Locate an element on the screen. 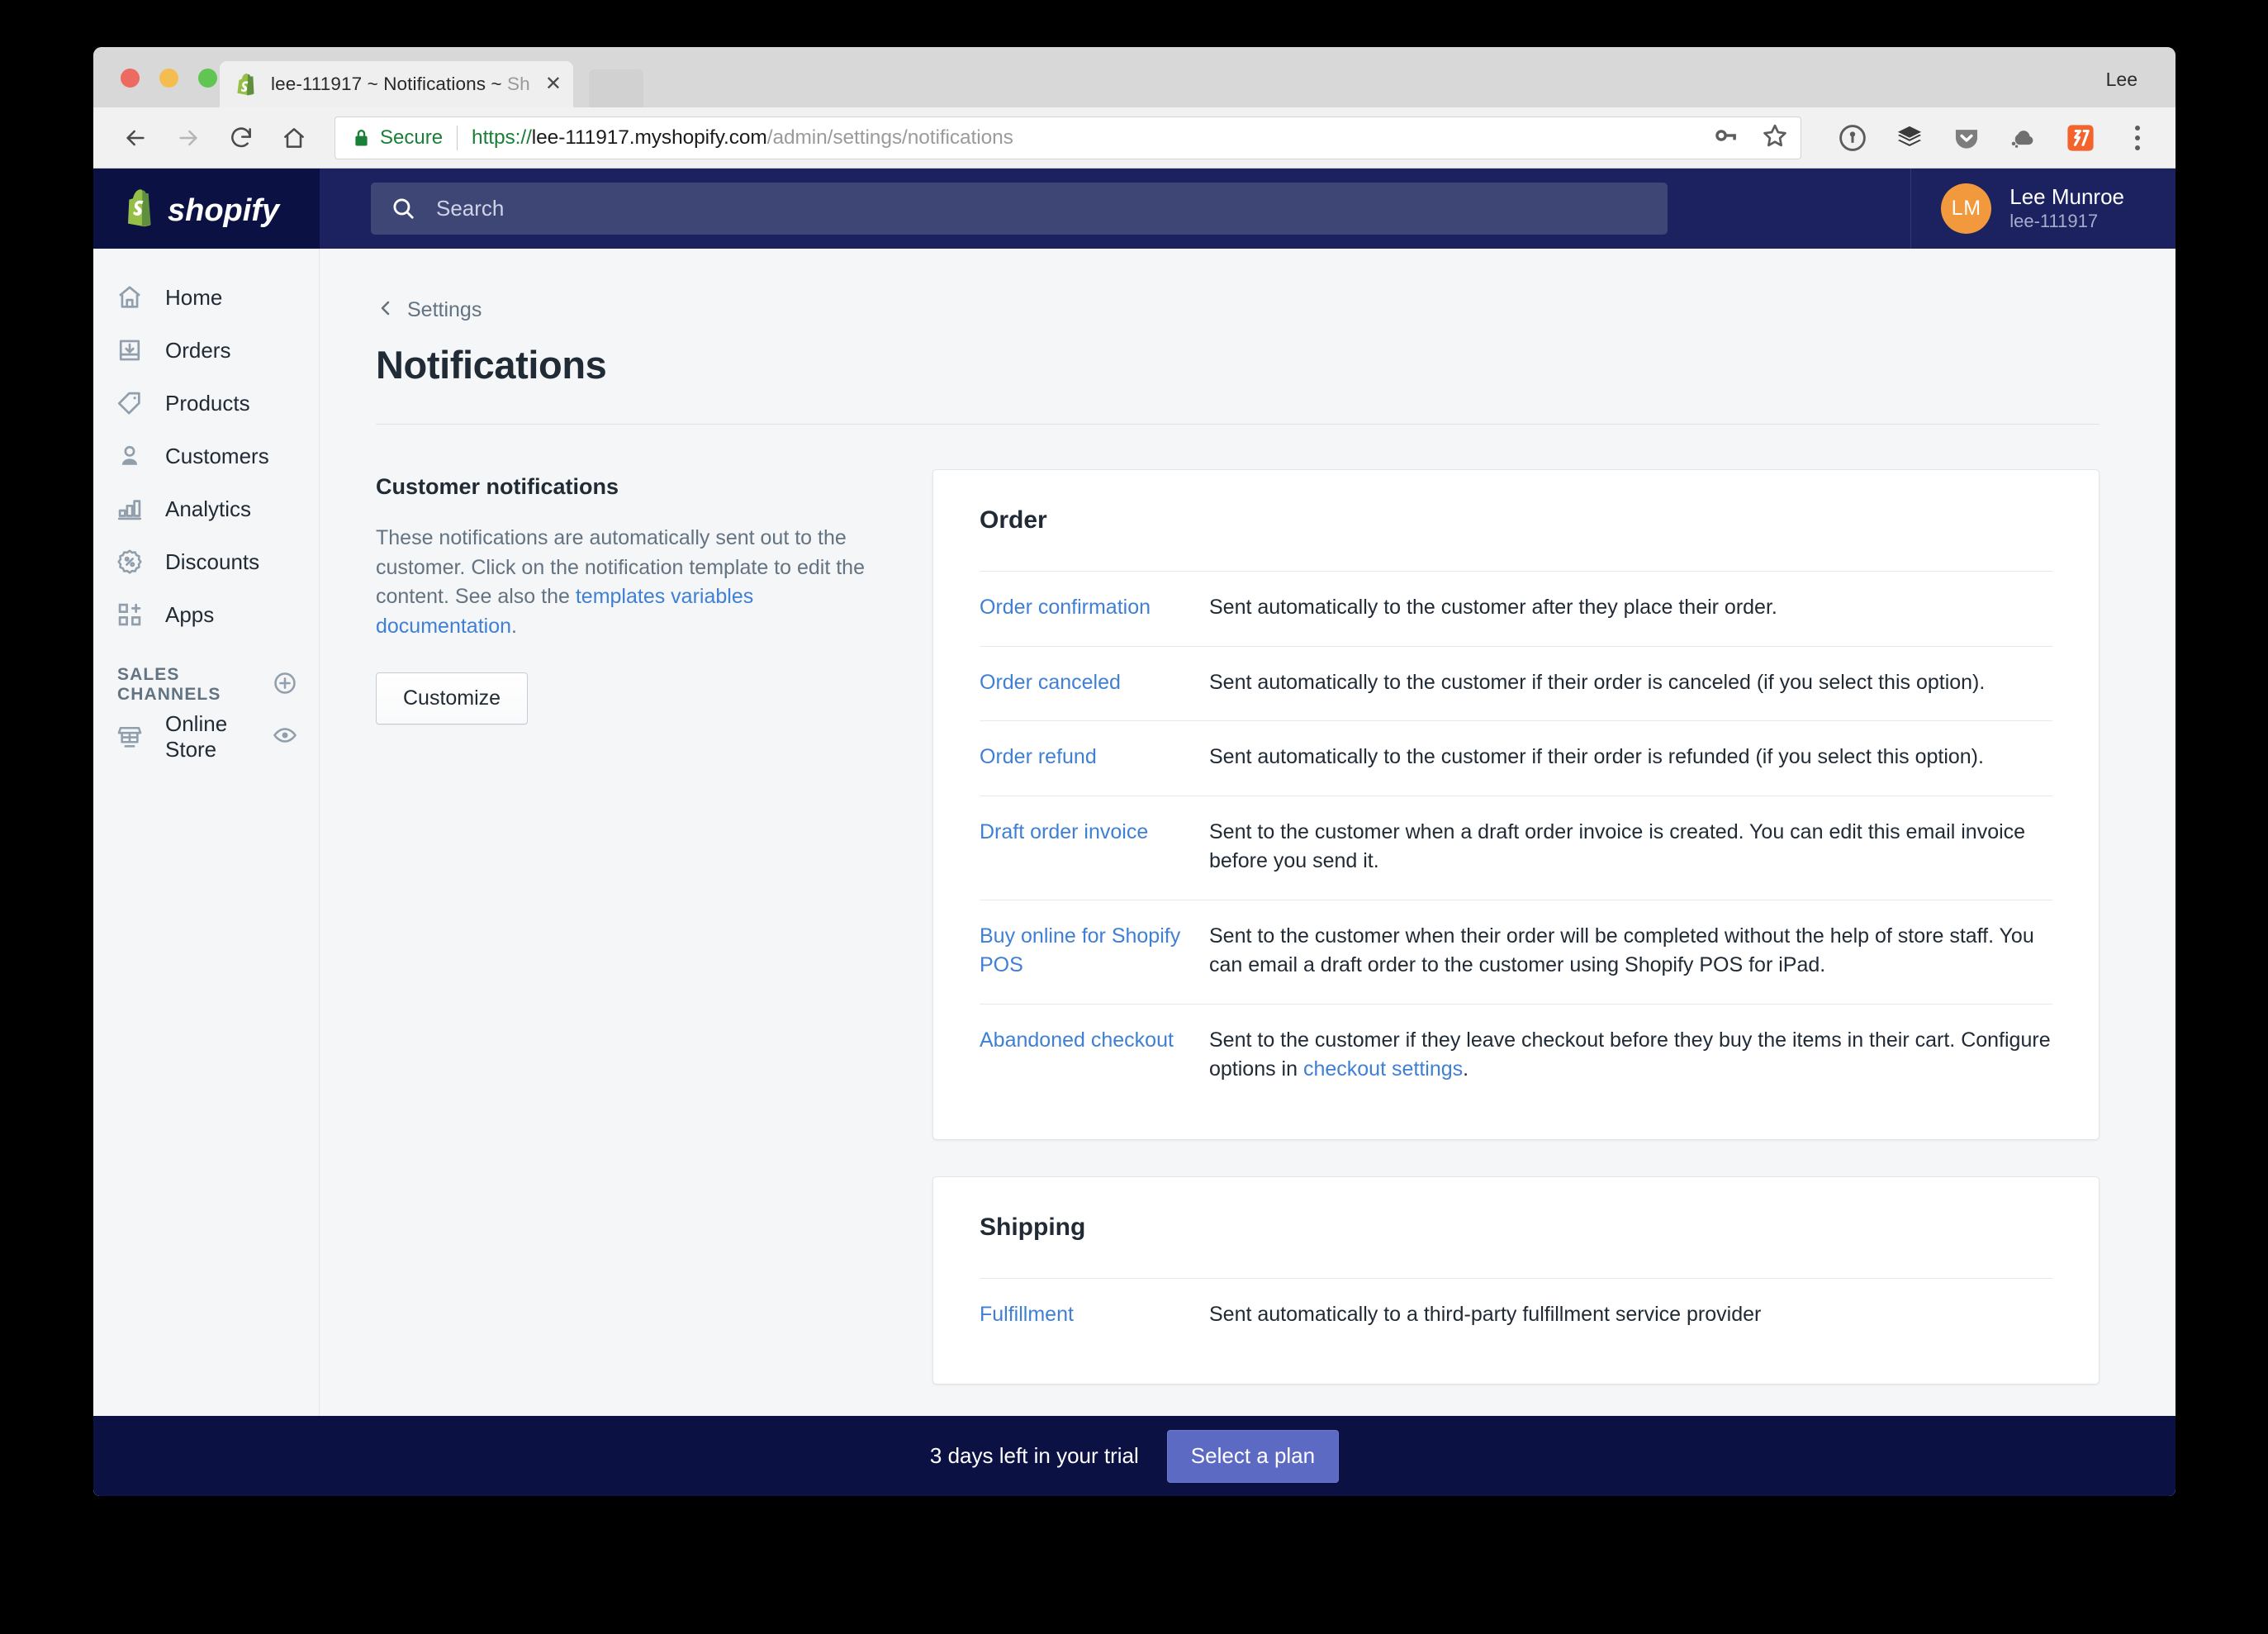  browser-tab: lee-111917 ~ Notifications ~ Sh ✕ is located at coordinates (396, 84).